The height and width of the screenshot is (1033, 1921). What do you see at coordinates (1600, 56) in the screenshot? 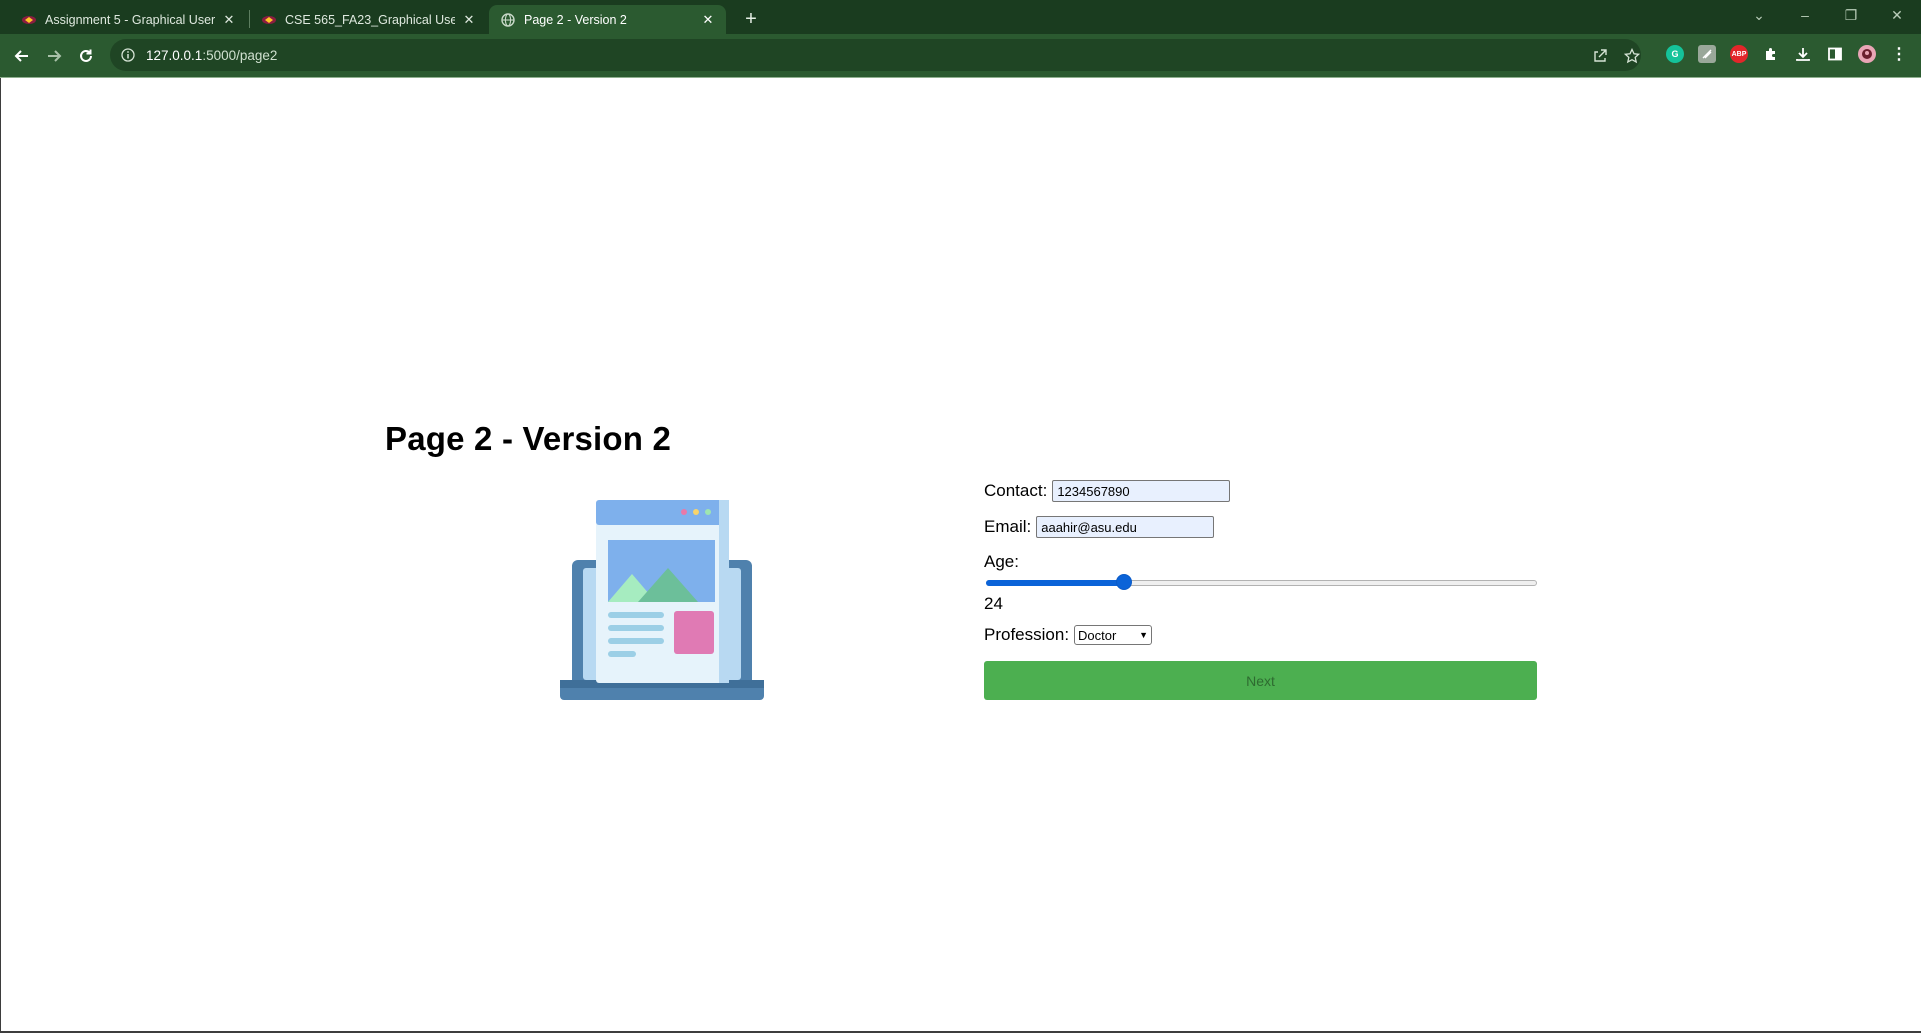
I see `share-icon` at bounding box center [1600, 56].